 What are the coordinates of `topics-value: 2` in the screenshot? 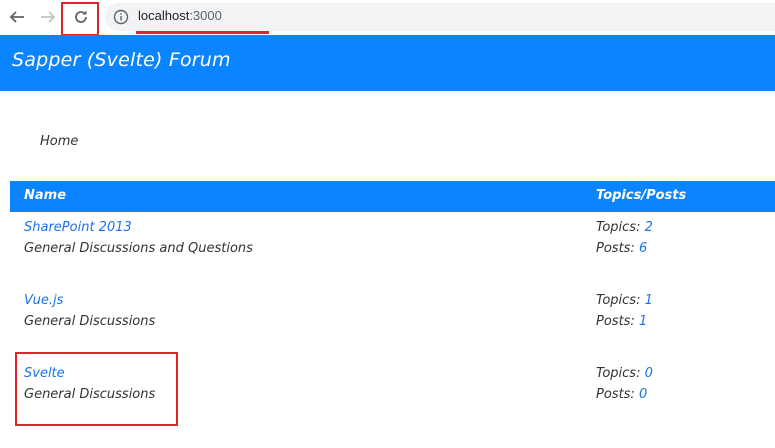 It's located at (649, 227).